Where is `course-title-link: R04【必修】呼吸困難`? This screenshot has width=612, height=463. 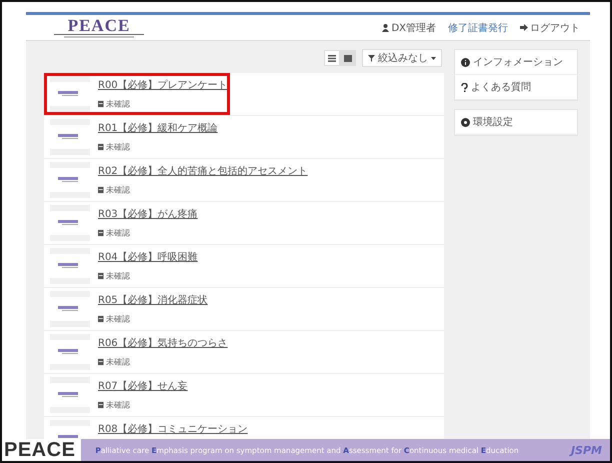 course-title-link: R04【必修】呼吸困難 is located at coordinates (148, 257).